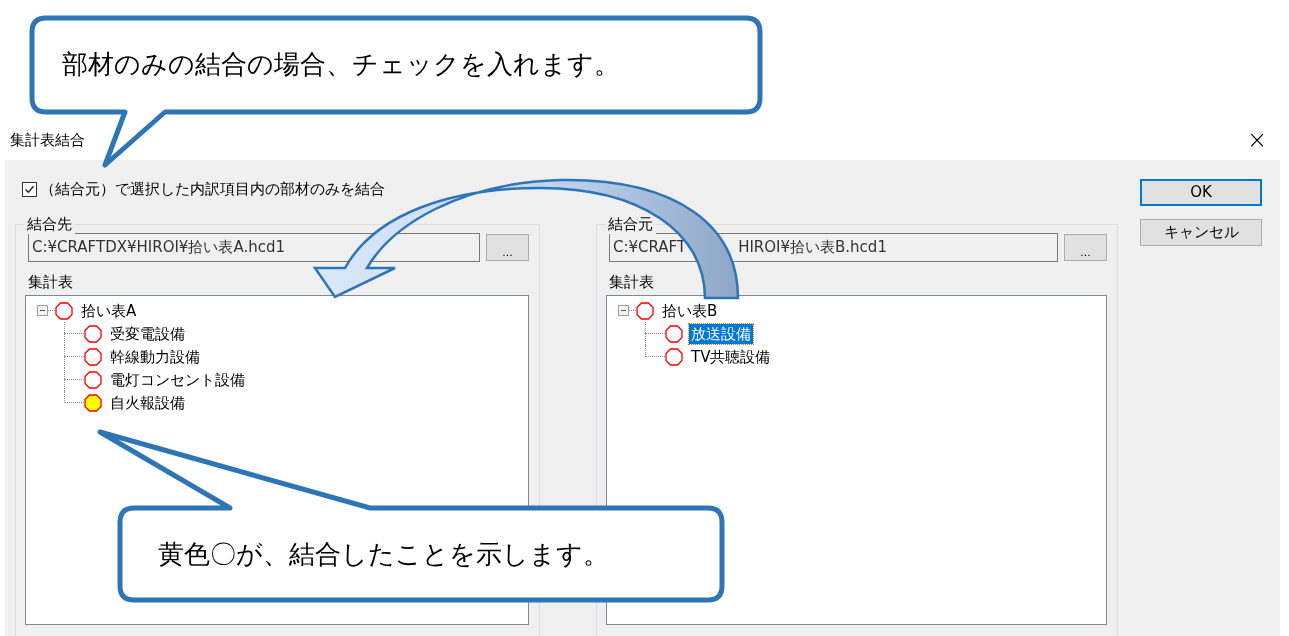  What do you see at coordinates (812, 248) in the screenshot?
I see `path-text: HIROI¥拾い表B.hcd1` at bounding box center [812, 248].